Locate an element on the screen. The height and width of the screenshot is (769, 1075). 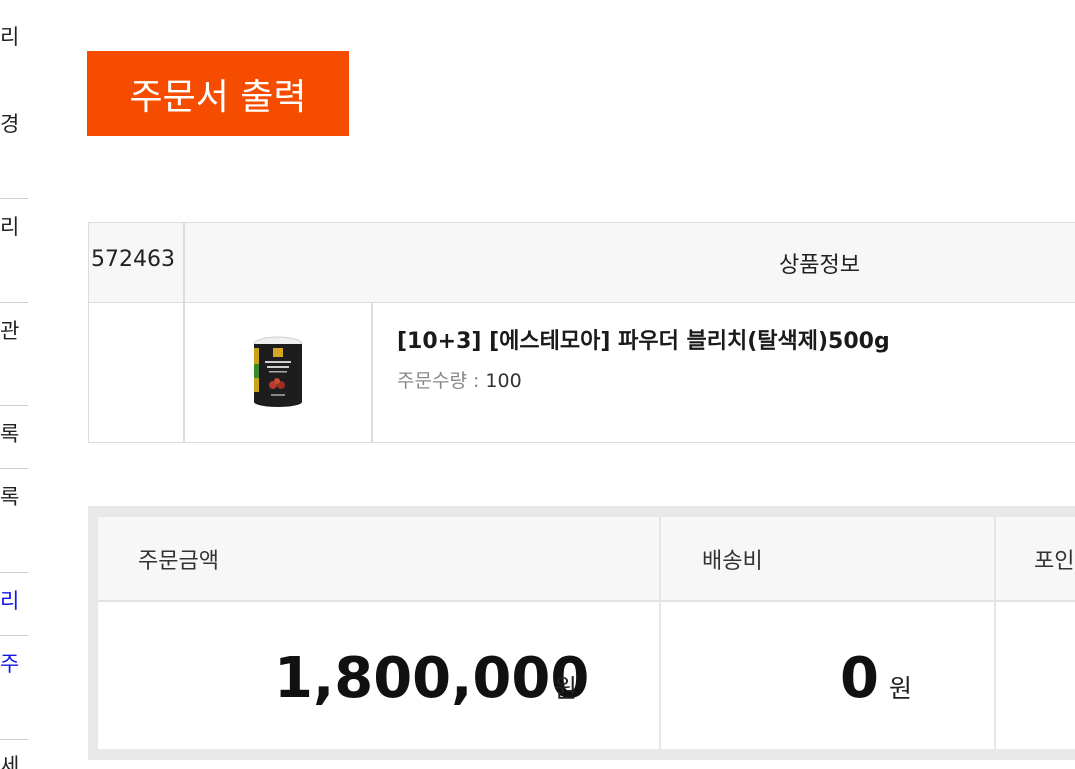
order-number: 572463 is located at coordinates (133, 259).